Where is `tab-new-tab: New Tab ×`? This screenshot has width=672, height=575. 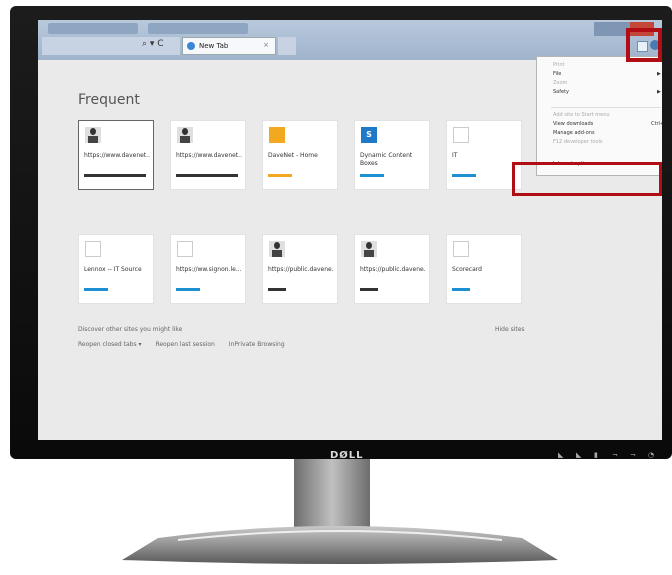
tab-new-tab: New Tab × is located at coordinates (229, 46).